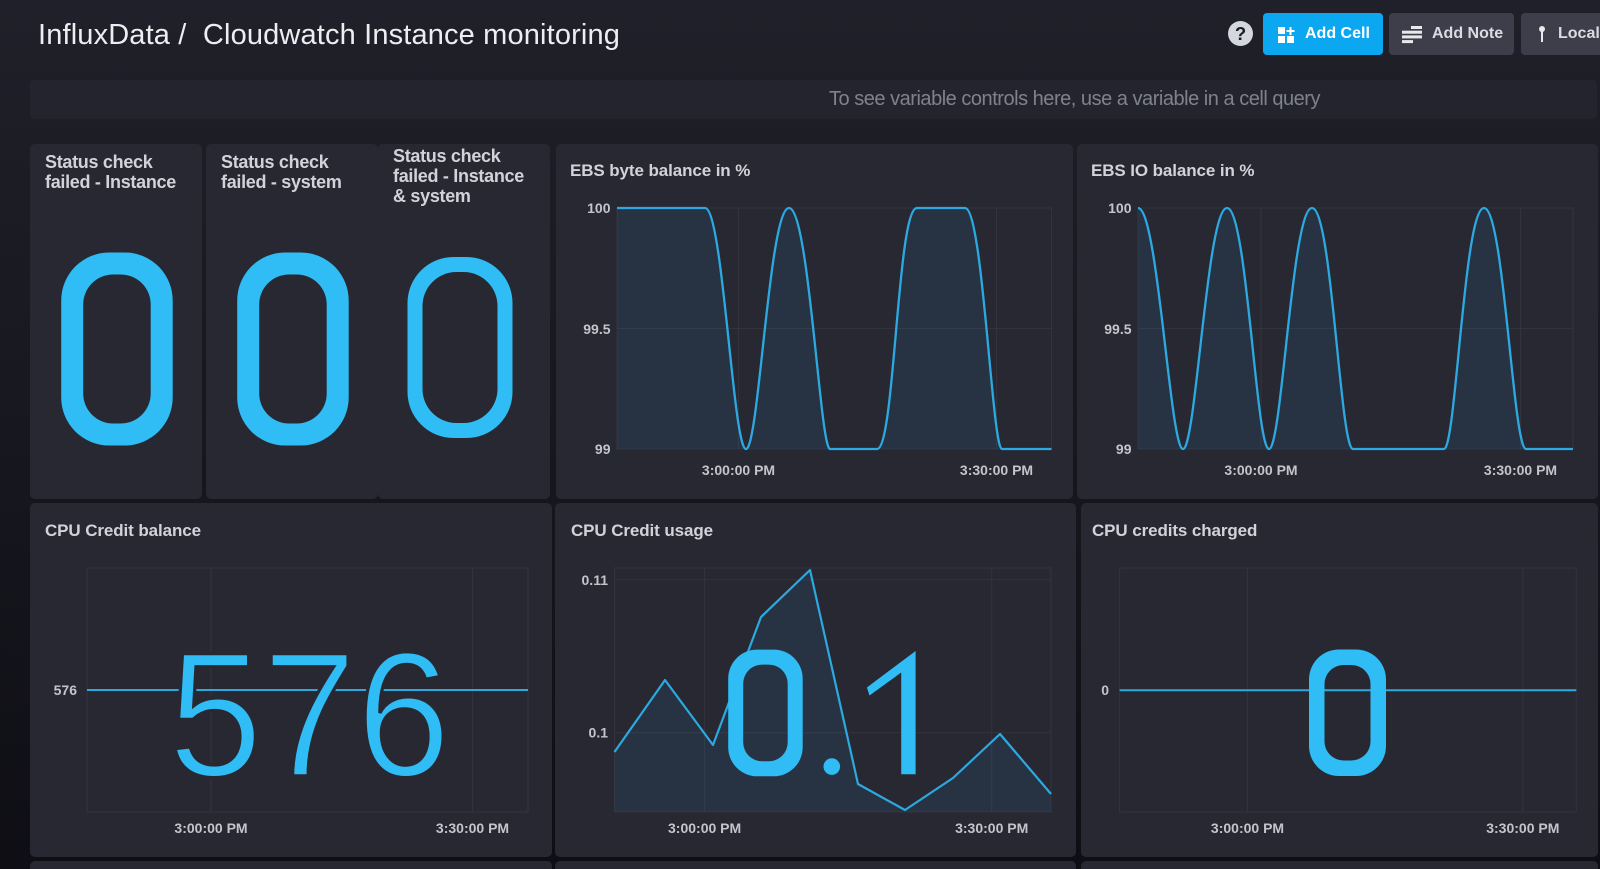  What do you see at coordinates (595, 580) in the screenshot?
I see `svg-text: 0.11` at bounding box center [595, 580].